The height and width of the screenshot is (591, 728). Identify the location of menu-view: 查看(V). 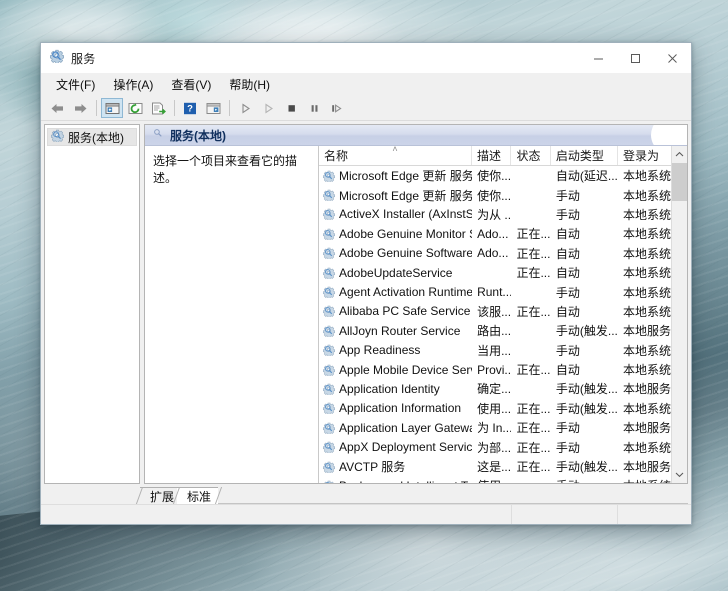
(191, 85).